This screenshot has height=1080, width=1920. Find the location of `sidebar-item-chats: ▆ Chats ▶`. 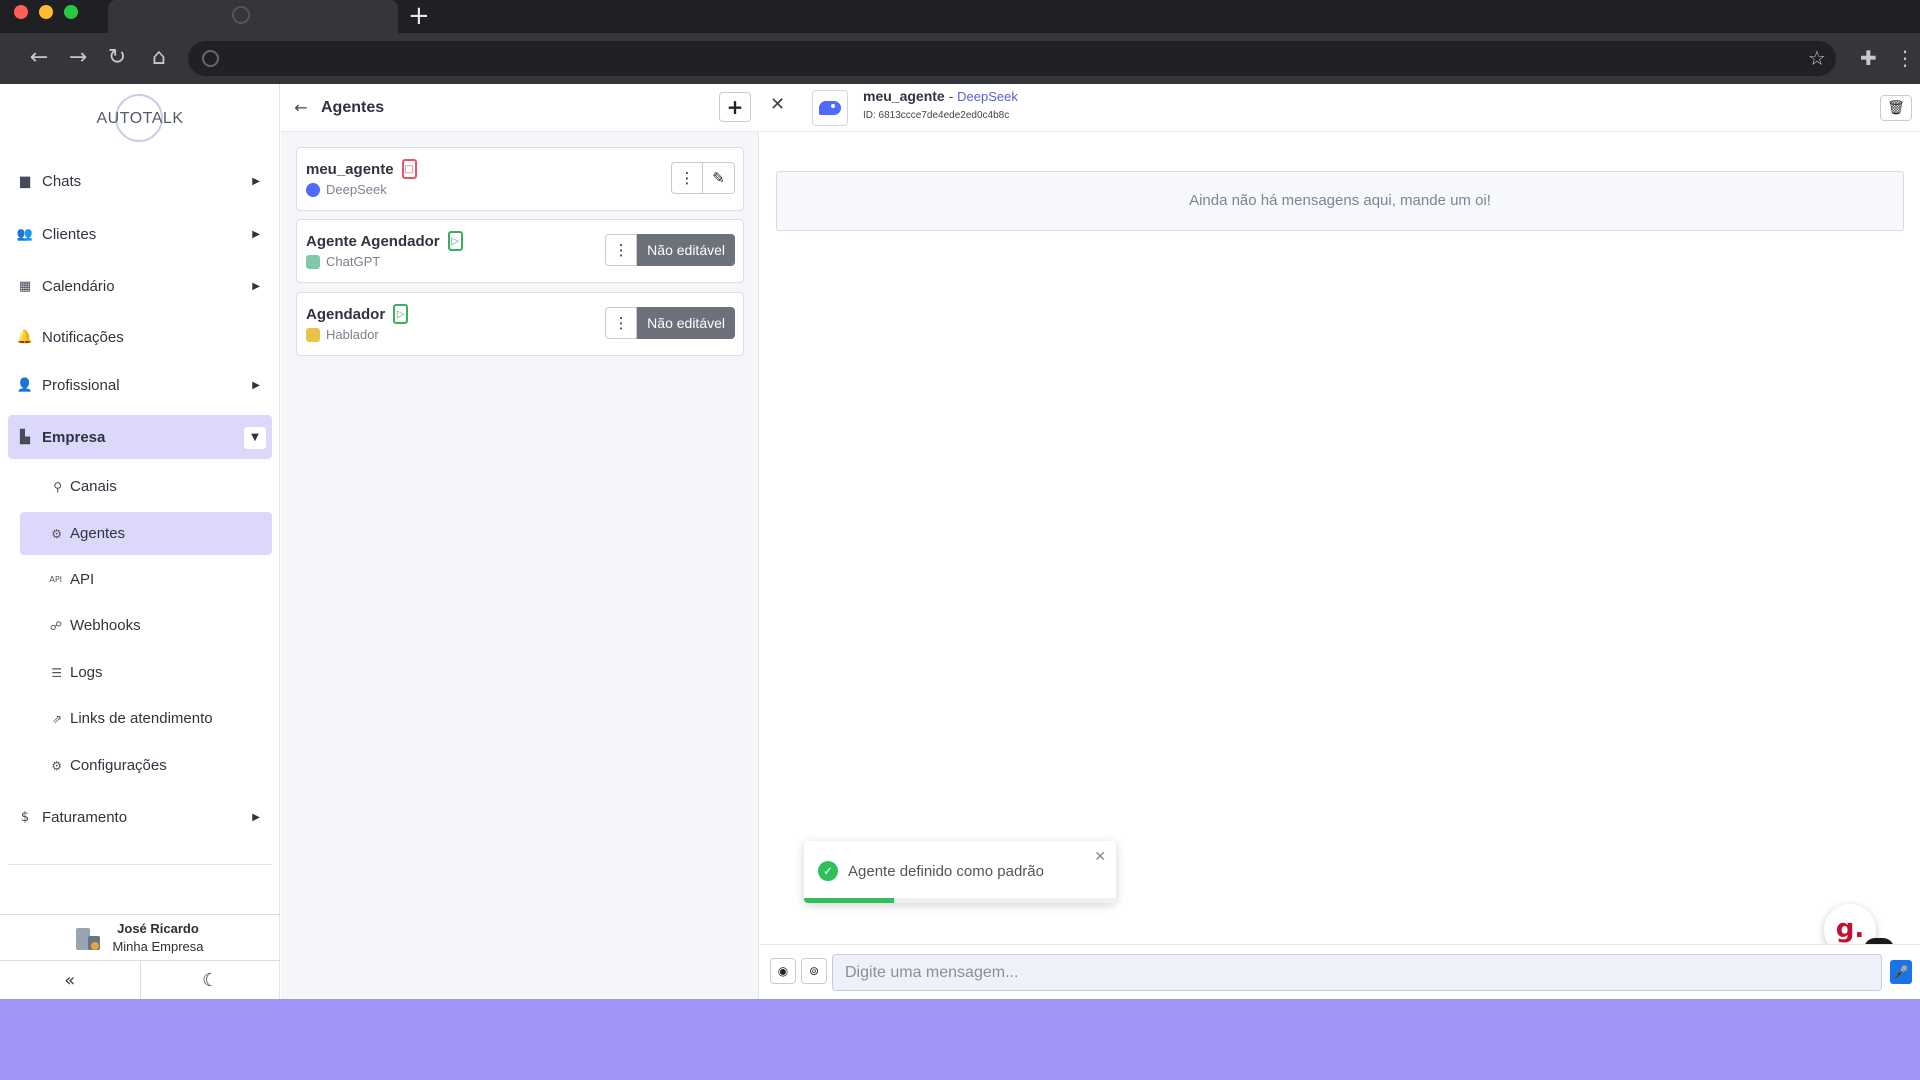

sidebar-item-chats: ▆ Chats ▶ is located at coordinates (140, 181).